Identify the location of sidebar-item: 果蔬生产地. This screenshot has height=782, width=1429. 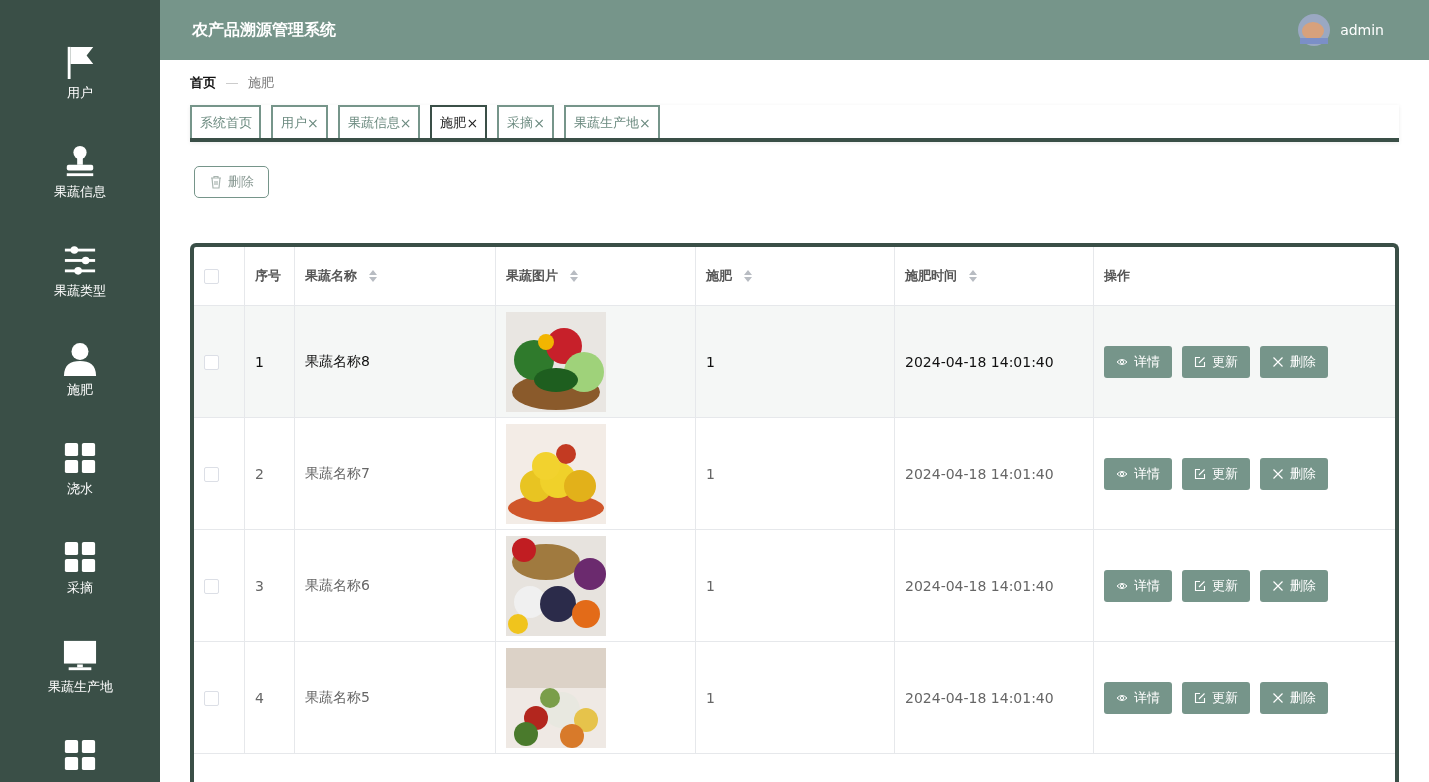
(80, 687).